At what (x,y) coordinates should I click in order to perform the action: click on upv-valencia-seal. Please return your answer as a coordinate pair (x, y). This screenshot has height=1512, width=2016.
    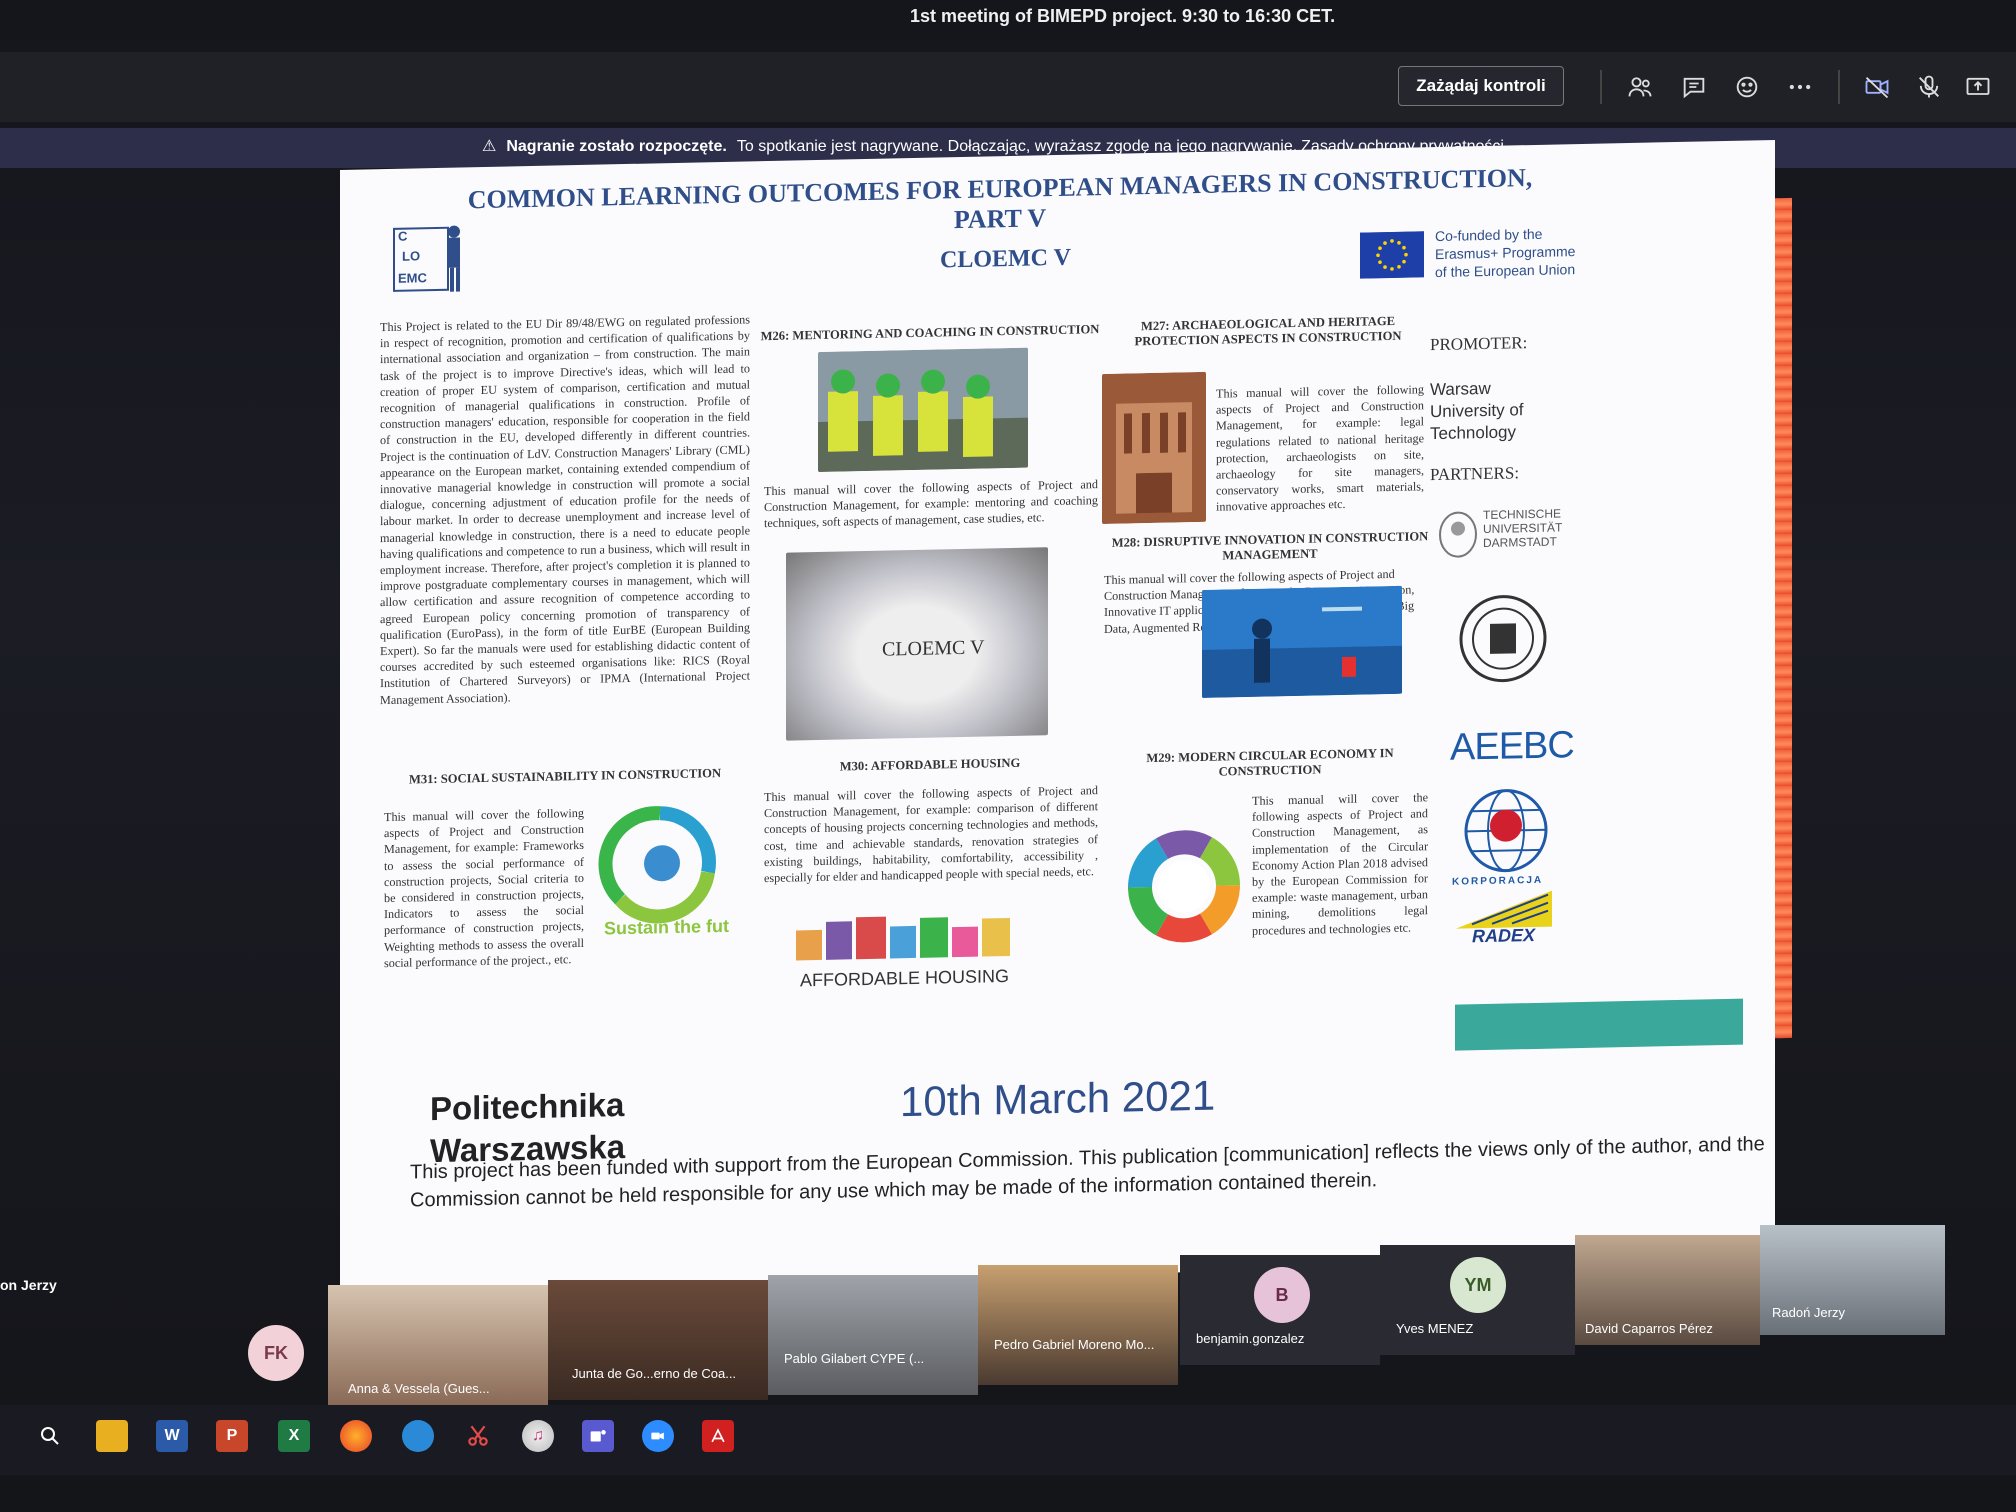
    Looking at the image, I should click on (1503, 639).